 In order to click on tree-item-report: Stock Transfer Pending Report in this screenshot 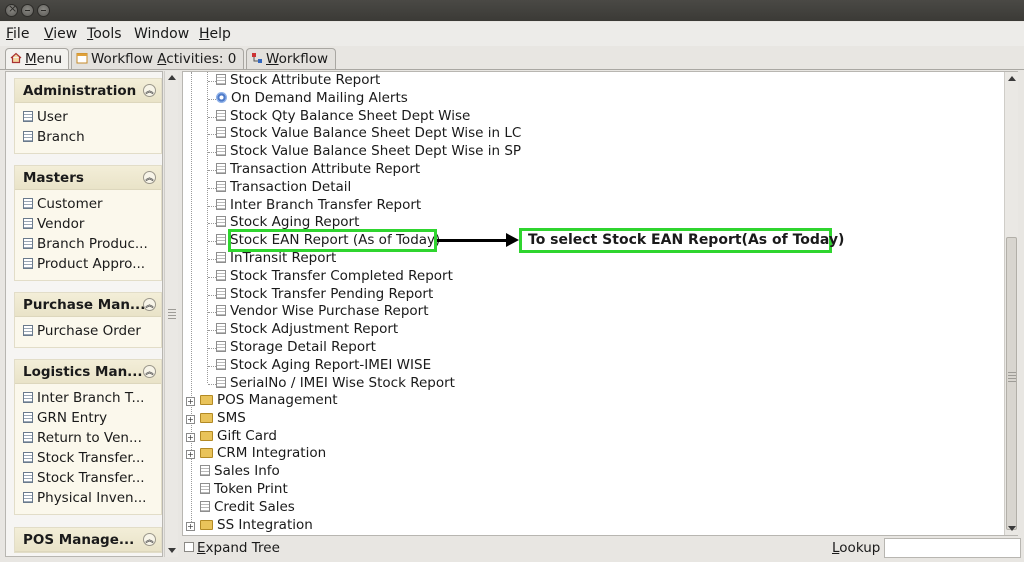, I will do `click(324, 295)`.